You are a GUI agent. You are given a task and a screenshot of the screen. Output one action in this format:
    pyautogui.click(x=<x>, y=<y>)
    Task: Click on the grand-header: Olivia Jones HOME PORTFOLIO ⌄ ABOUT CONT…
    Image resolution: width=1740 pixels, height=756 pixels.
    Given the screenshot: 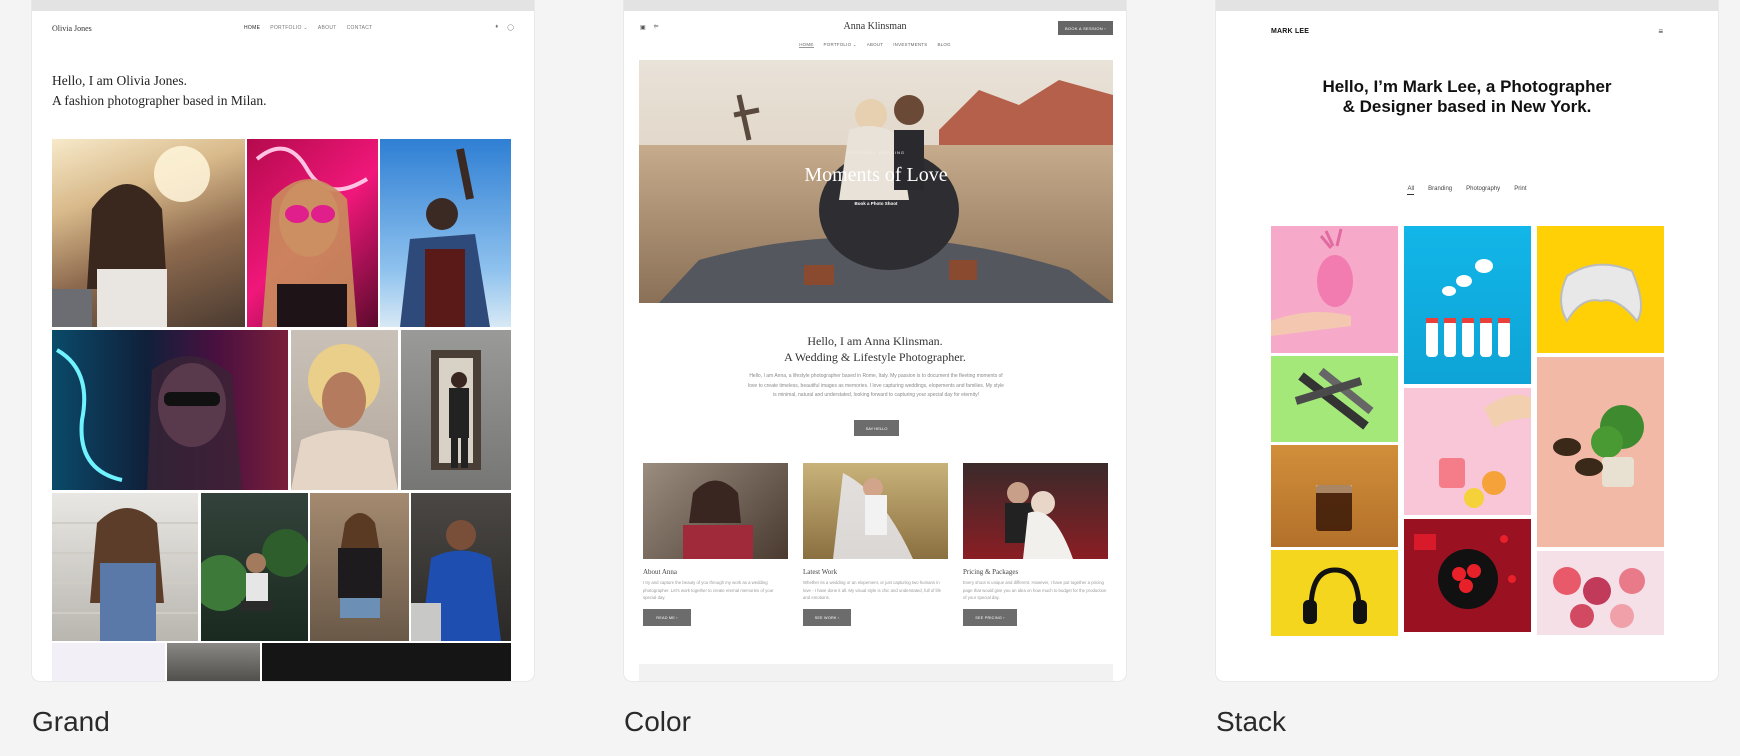 What is the action you would take?
    pyautogui.click(x=283, y=29)
    